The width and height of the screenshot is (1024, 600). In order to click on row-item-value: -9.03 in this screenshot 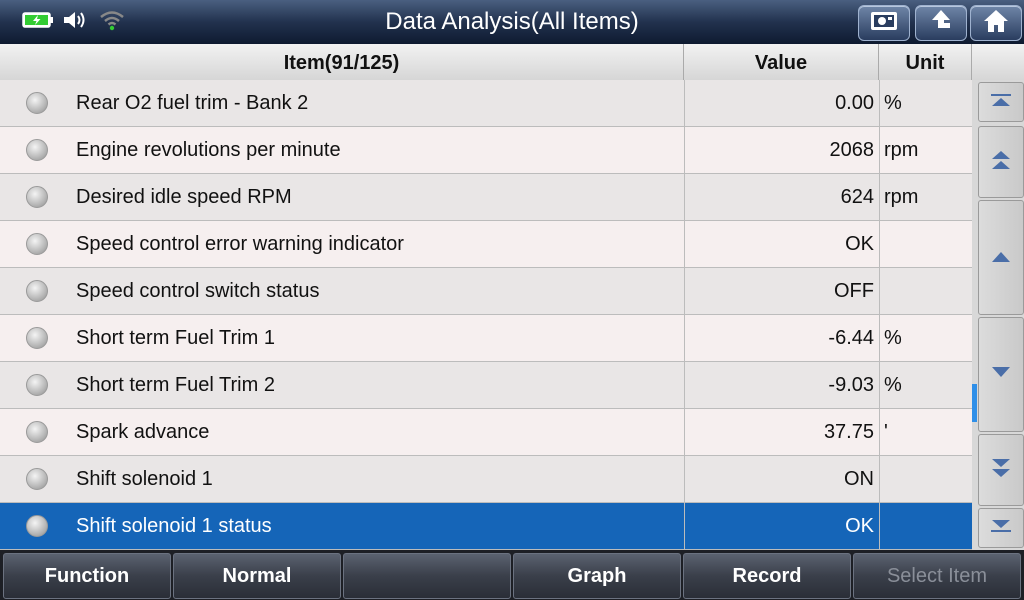, I will do `click(779, 385)`.